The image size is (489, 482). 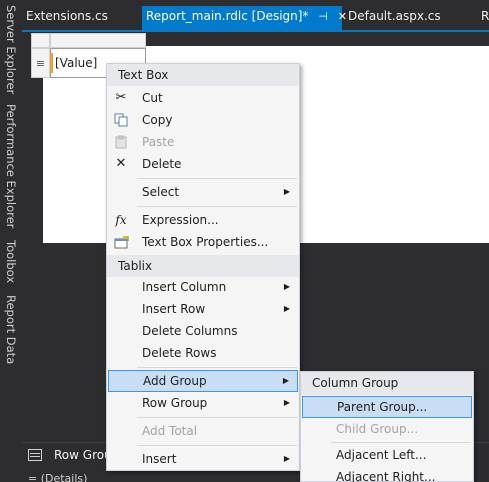 I want to click on tab-report-main-design: Report_main.rdlc [Design]* ⊣ ✕, so click(x=244, y=18).